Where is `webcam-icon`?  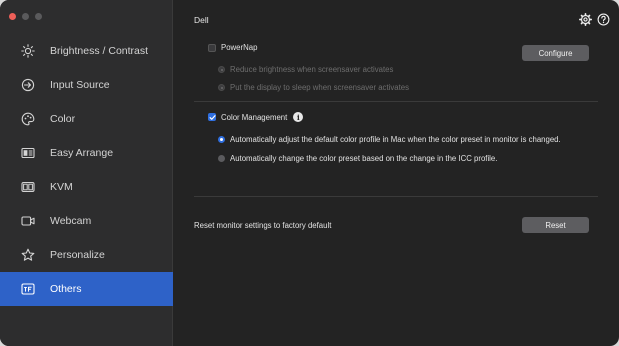
webcam-icon is located at coordinates (28, 221).